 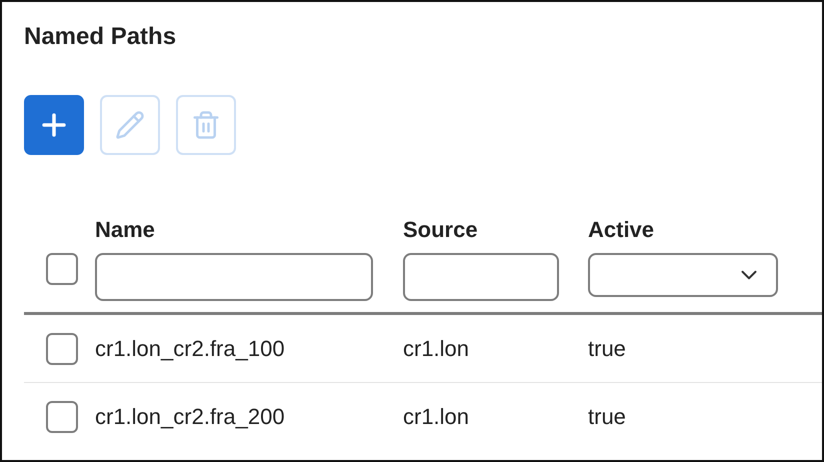 What do you see at coordinates (54, 125) in the screenshot?
I see `add-button` at bounding box center [54, 125].